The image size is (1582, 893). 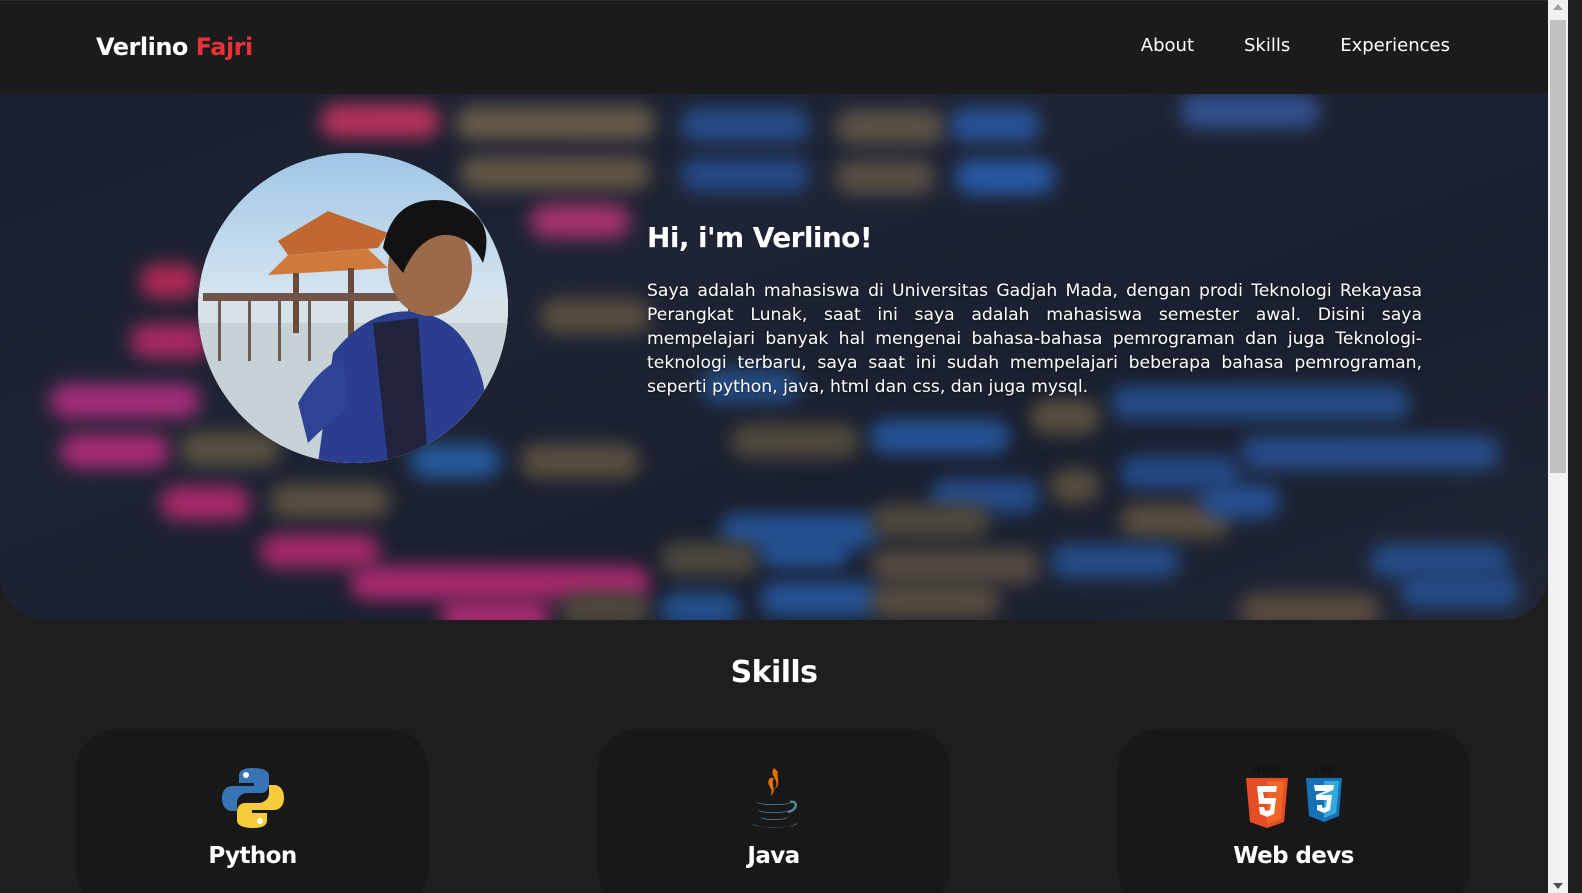 I want to click on python-logo-icon, so click(x=252, y=798).